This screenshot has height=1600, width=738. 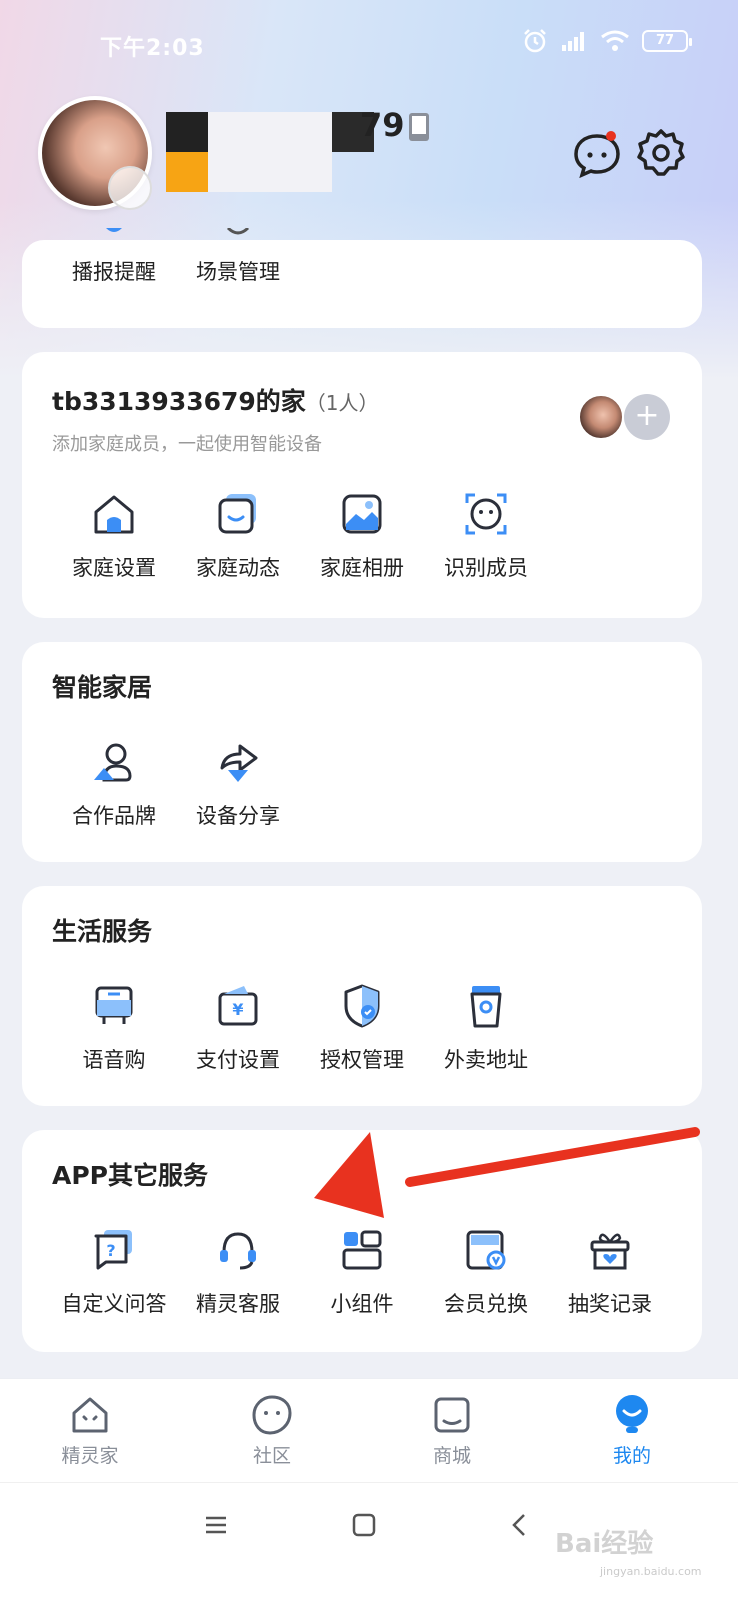 What do you see at coordinates (114, 784) in the screenshot?
I see `grid-item-partner-brand: 合作品牌` at bounding box center [114, 784].